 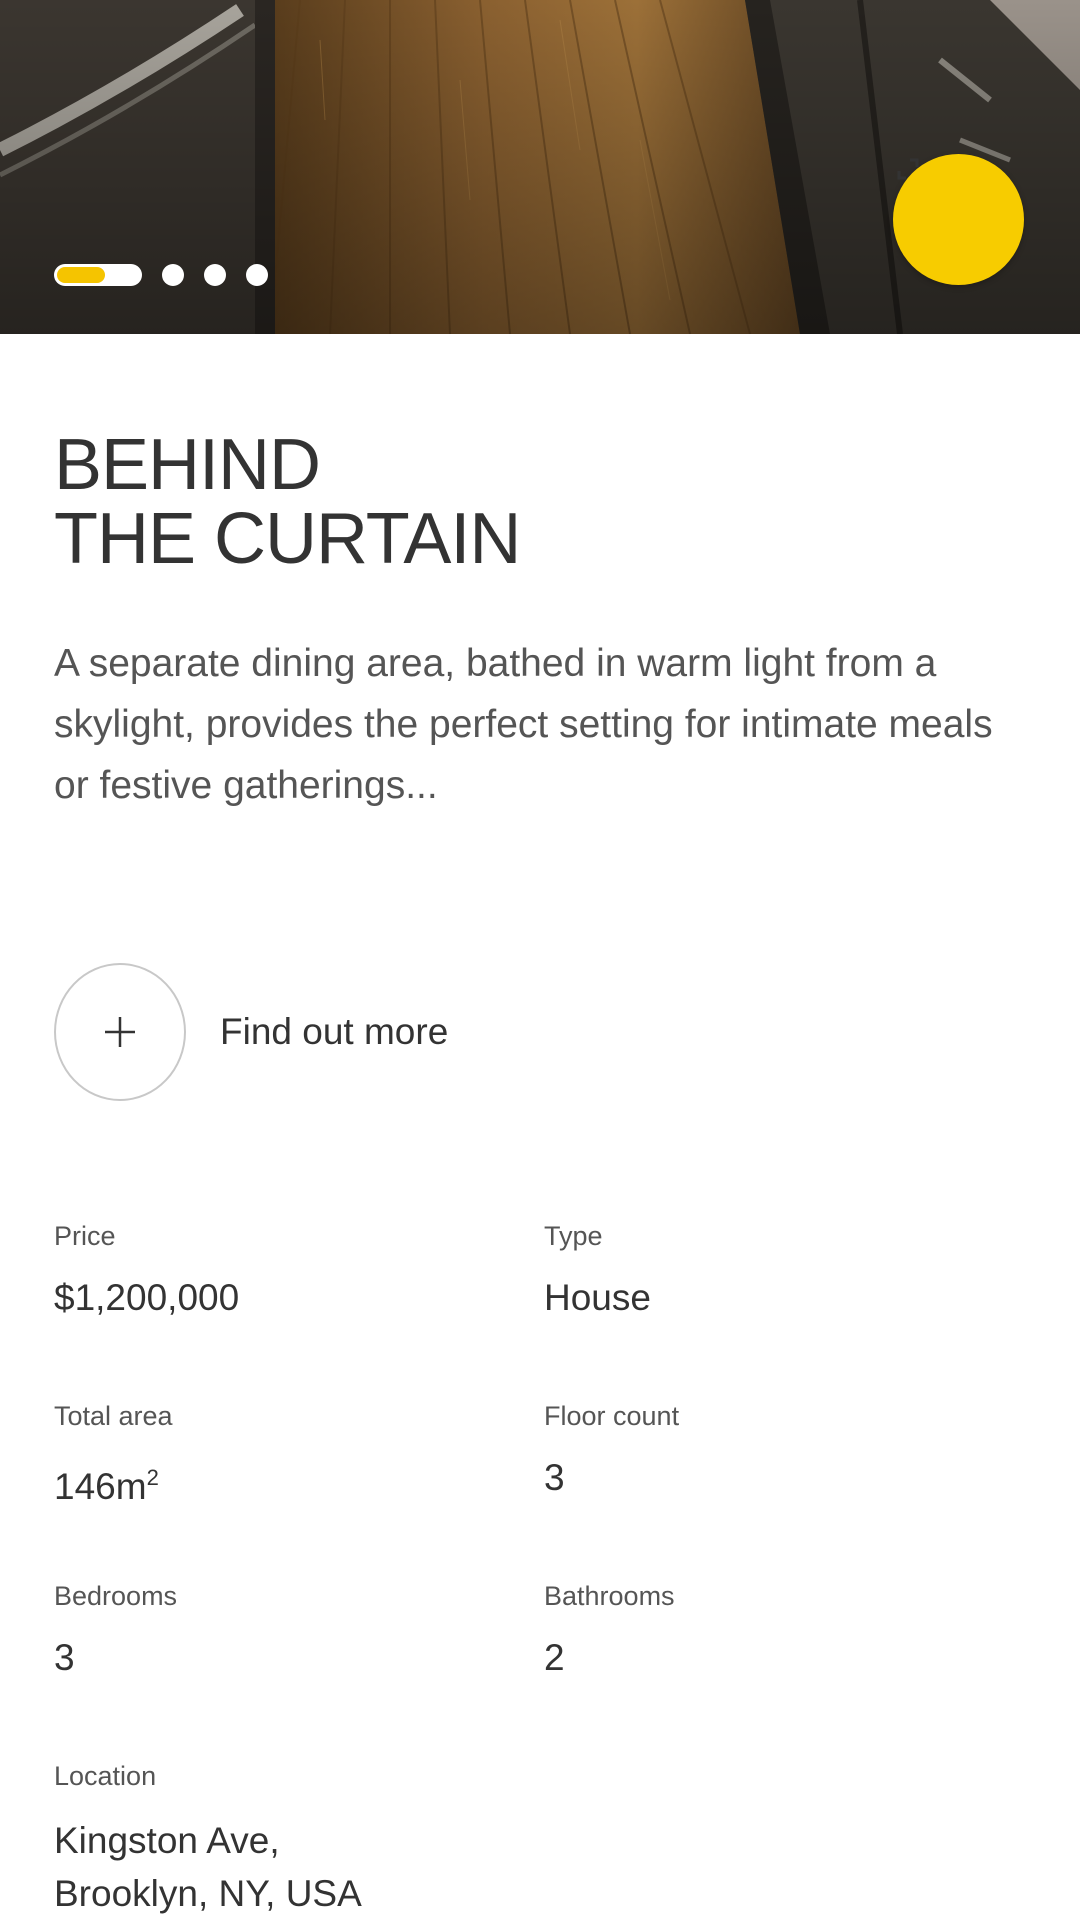 I want to click on spec-location: Location Kingston Ave, Brooklyn, NY, USA, so click(x=299, y=1839).